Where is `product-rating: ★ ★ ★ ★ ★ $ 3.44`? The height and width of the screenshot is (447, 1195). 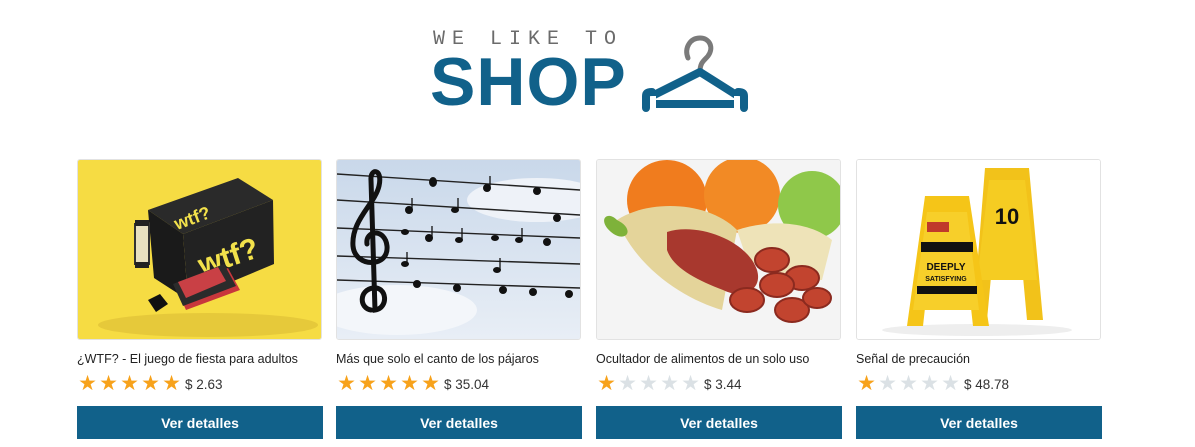 product-rating: ★ ★ ★ ★ ★ $ 3.44 is located at coordinates (718, 384).